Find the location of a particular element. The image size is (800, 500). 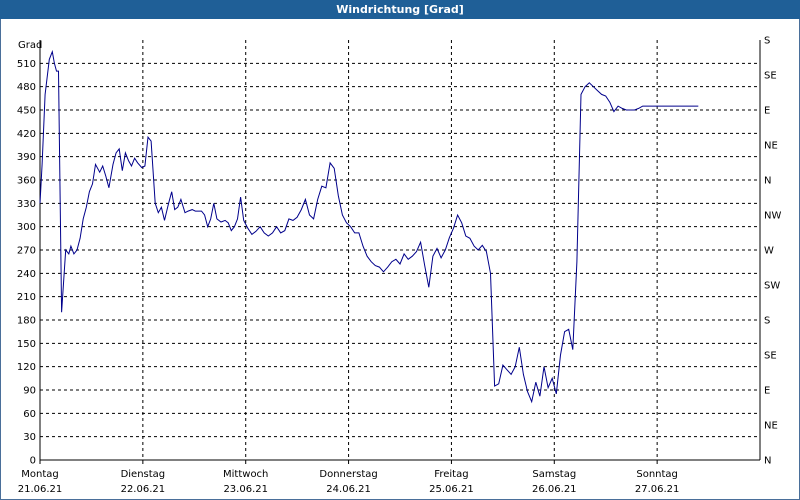

x-tick-date: 22.06.21 is located at coordinates (143, 489).